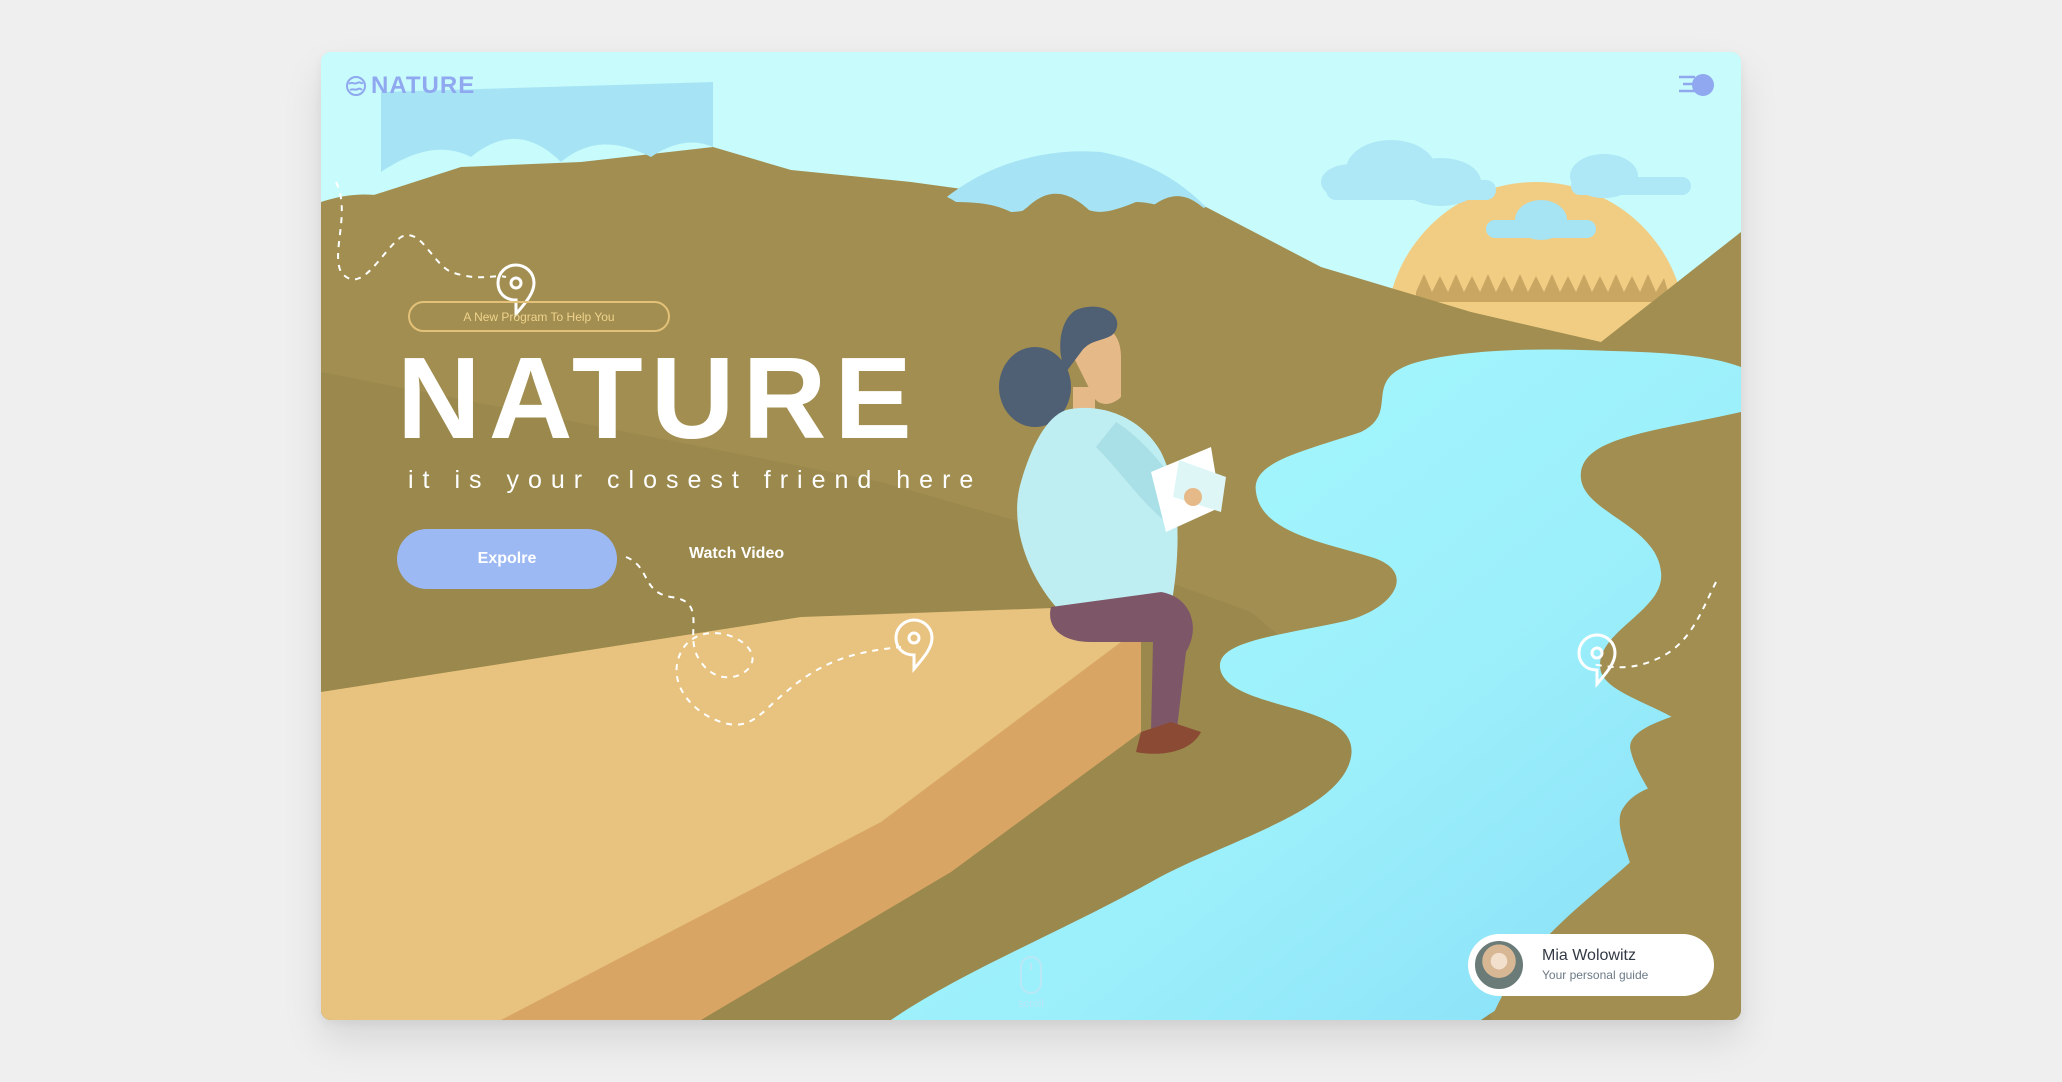  Describe the element at coordinates (1031, 1004) in the screenshot. I see `scroll-label: scroll` at that location.